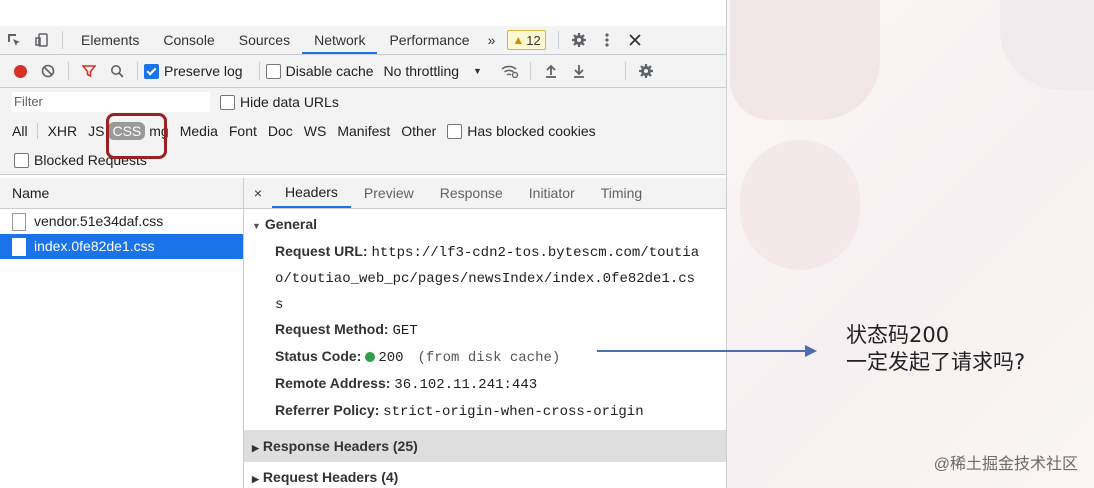 This screenshot has height=488, width=1094. Describe the element at coordinates (579, 71) in the screenshot. I see `export-har-icon` at that location.